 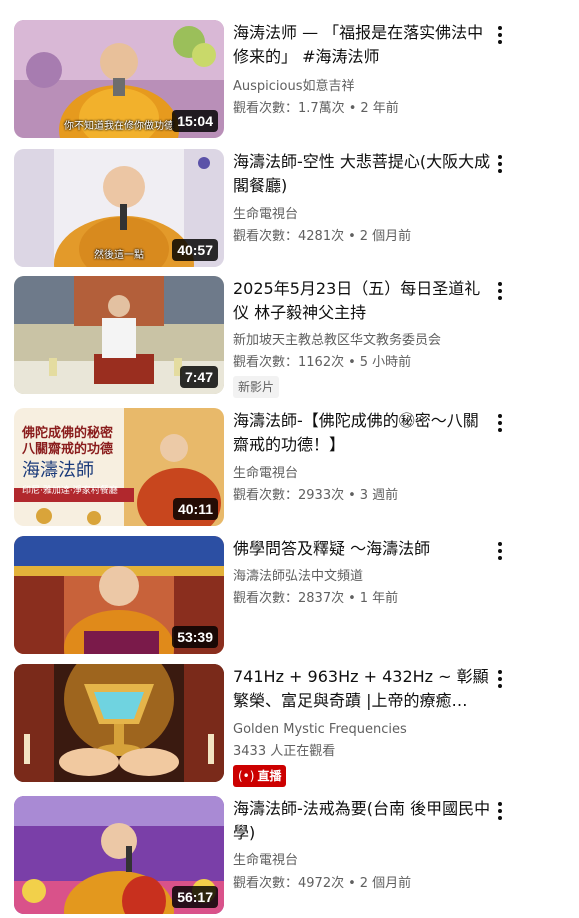 What do you see at coordinates (119, 467) in the screenshot?
I see `video-thumbnail: 佛陀成佛的秘密 八關齋戒的功德 海濤法師 印尼‧雅加達‧淨家村餐廳 40:11` at bounding box center [119, 467].